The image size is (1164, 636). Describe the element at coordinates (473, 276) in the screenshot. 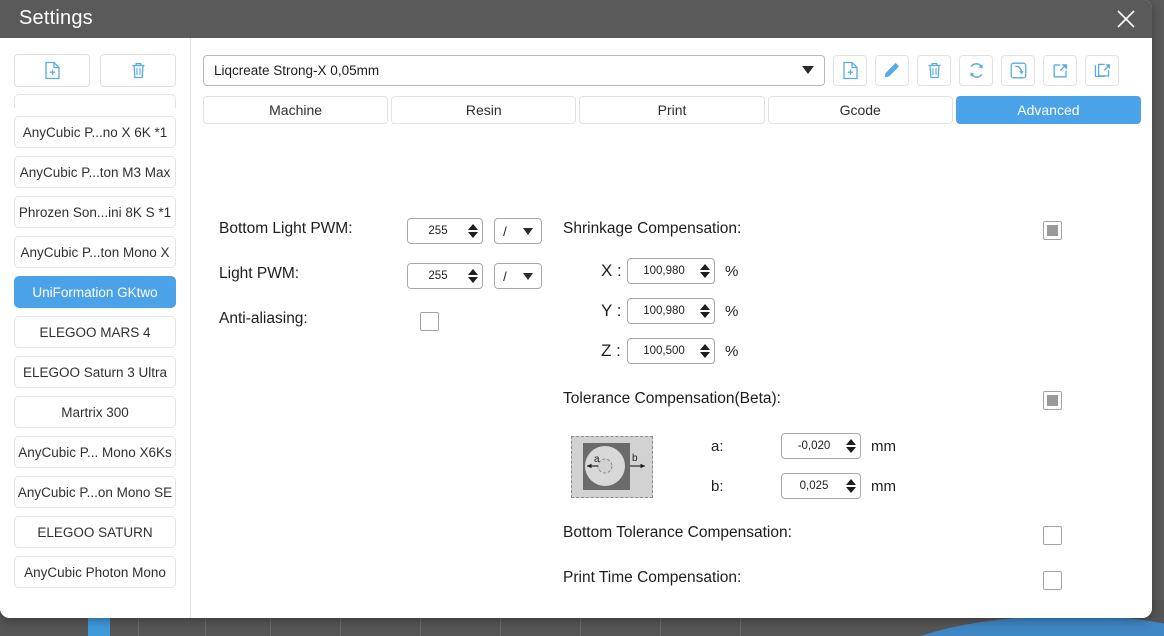

I see `light-pwm-arrows` at that location.